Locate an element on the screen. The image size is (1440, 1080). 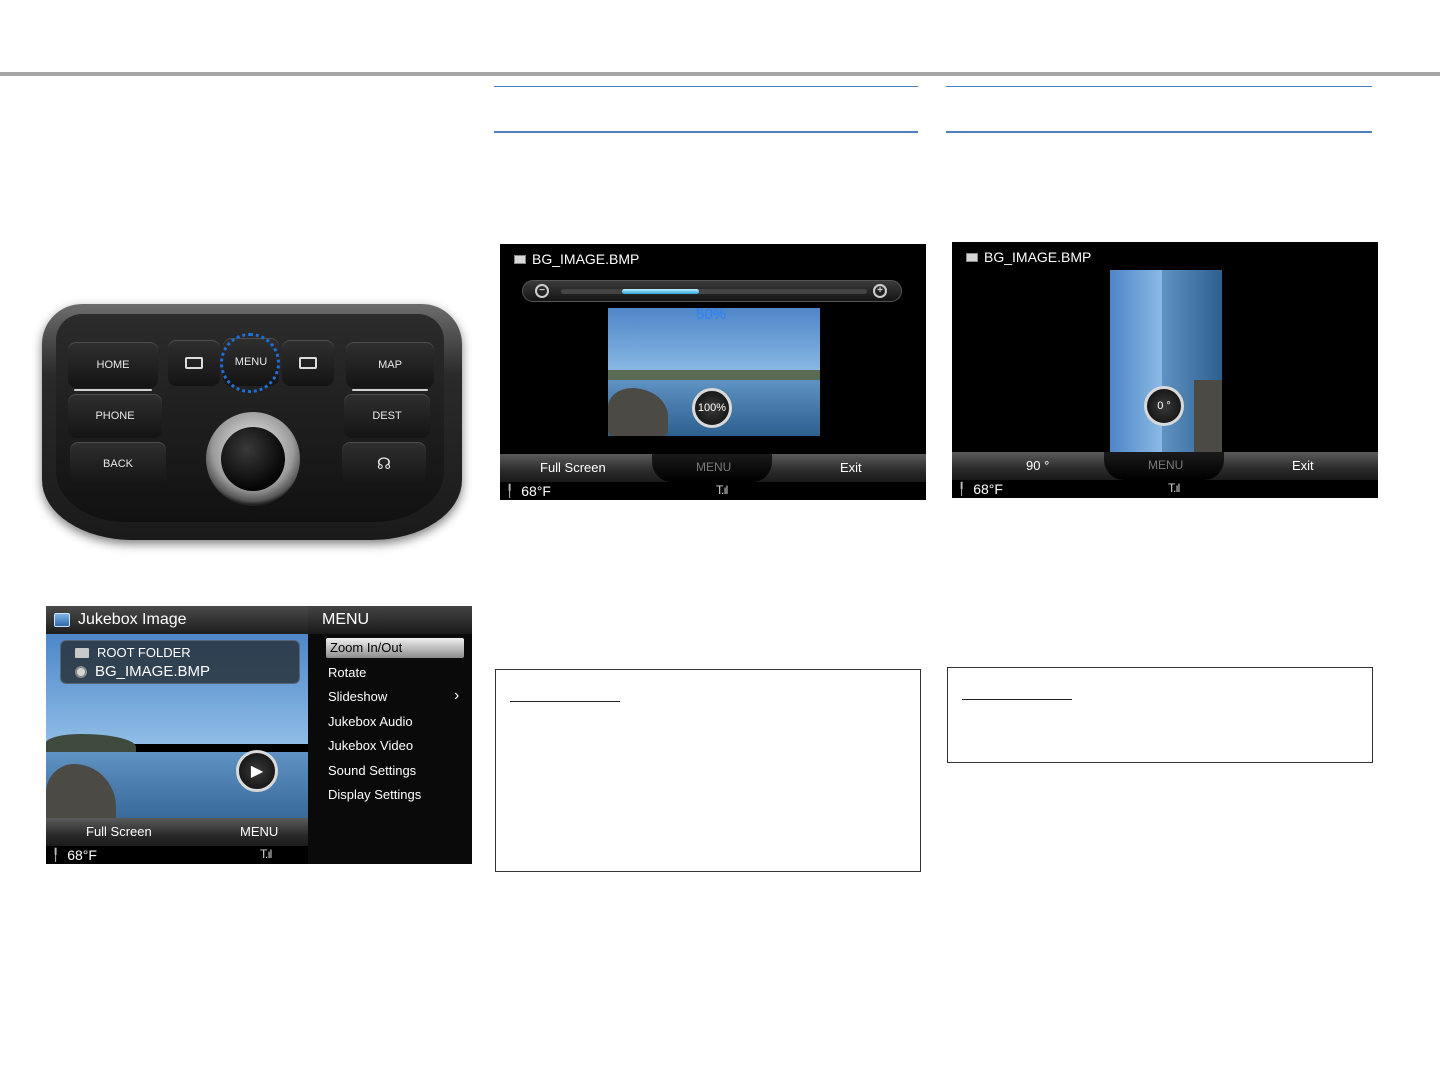
zoom-status-bar: ╿ 68°F T.ıl is located at coordinates (713, 491).